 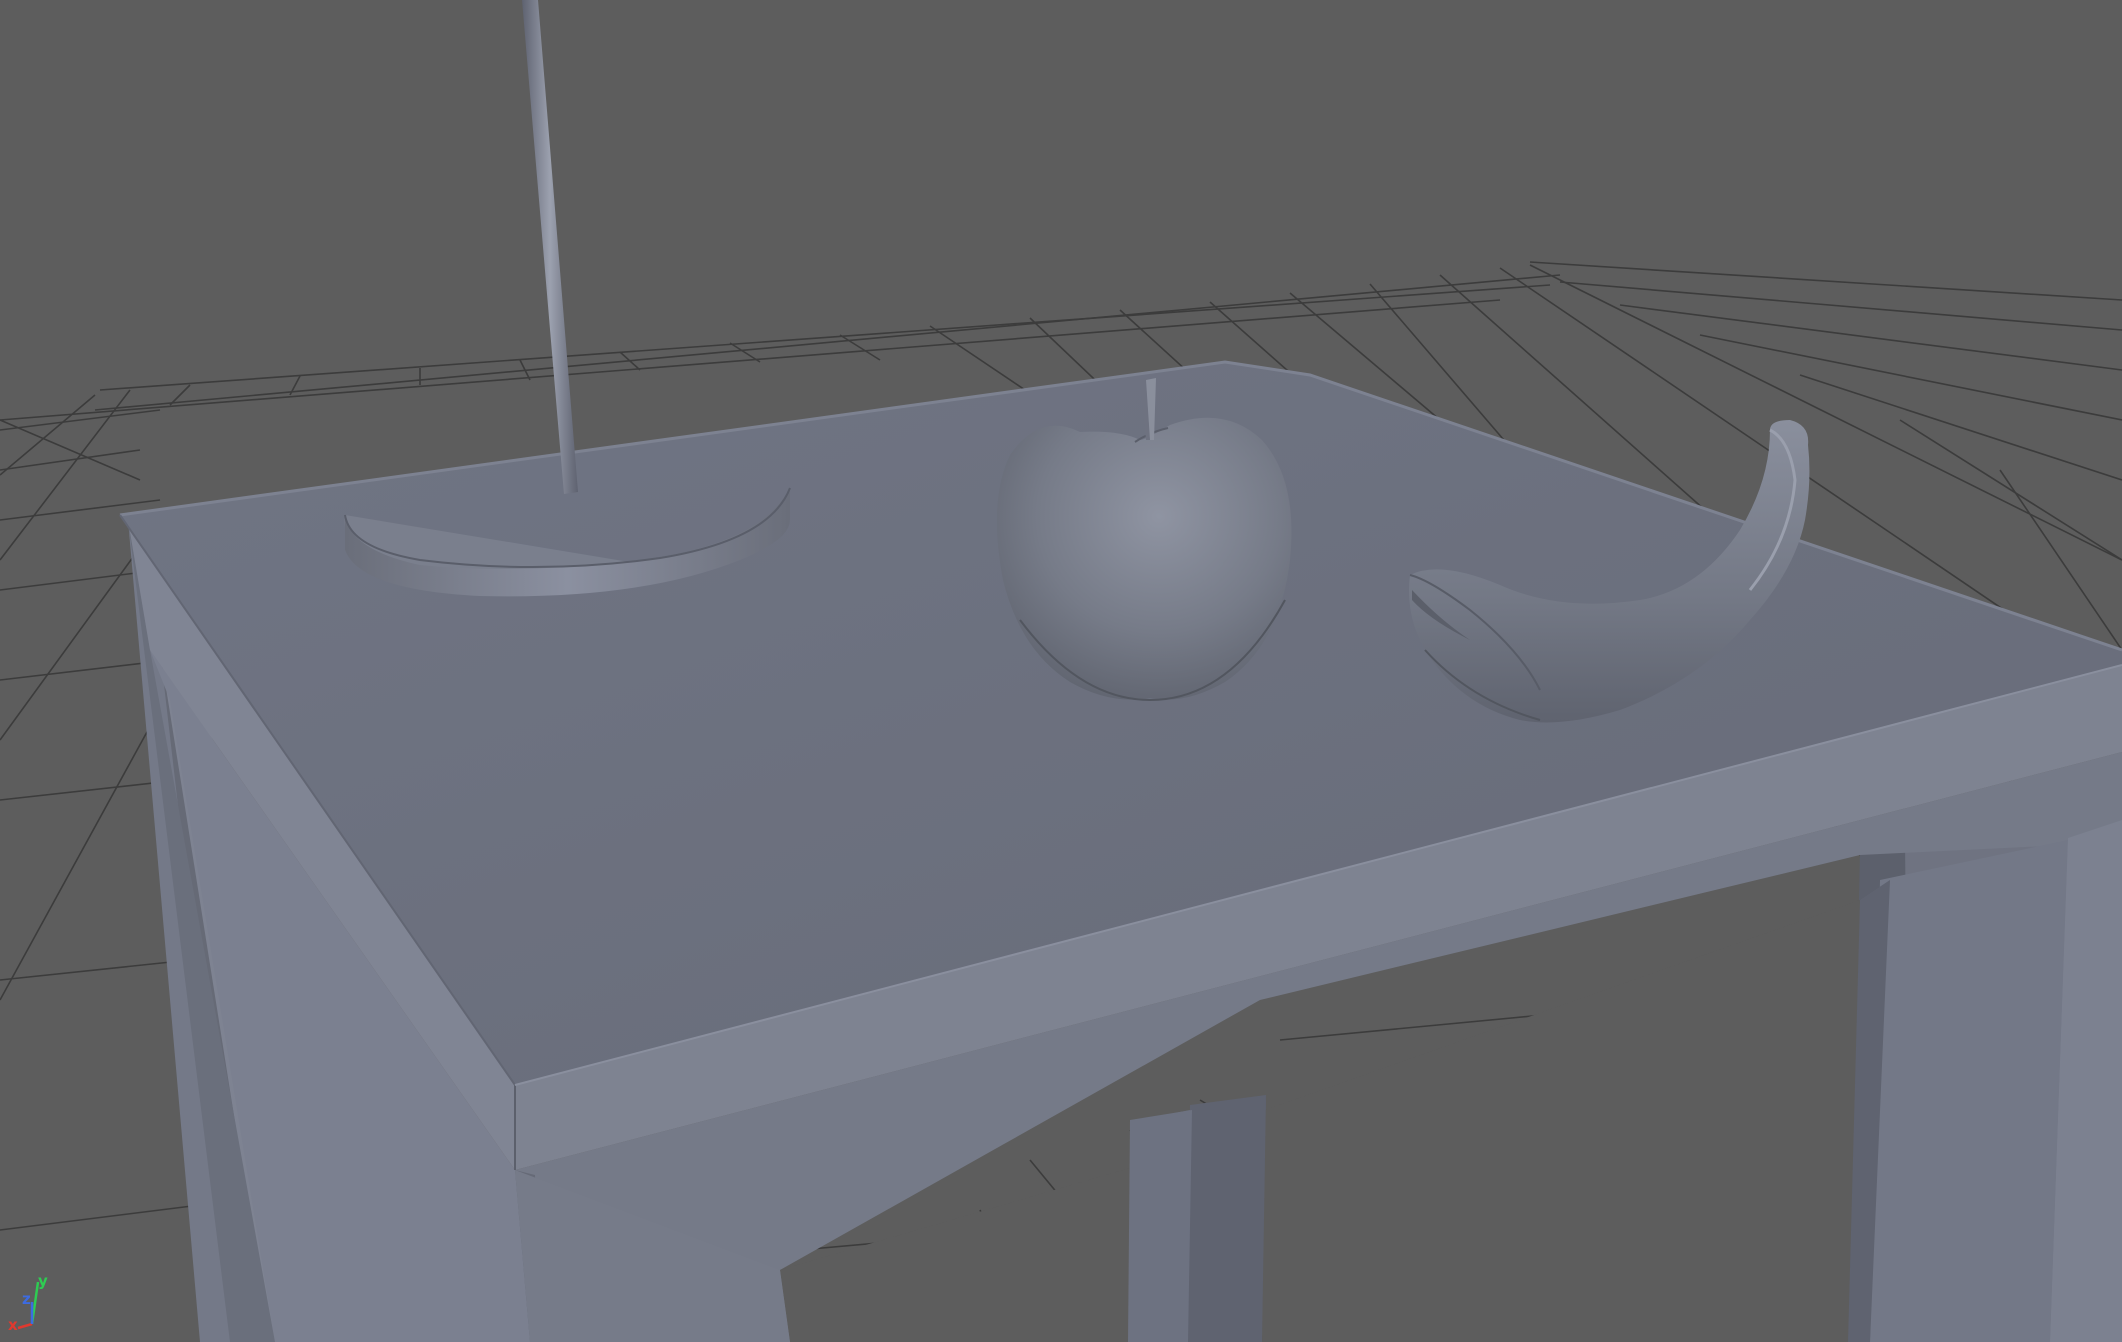 I want to click on axis-y-label: y, so click(x=43, y=1281).